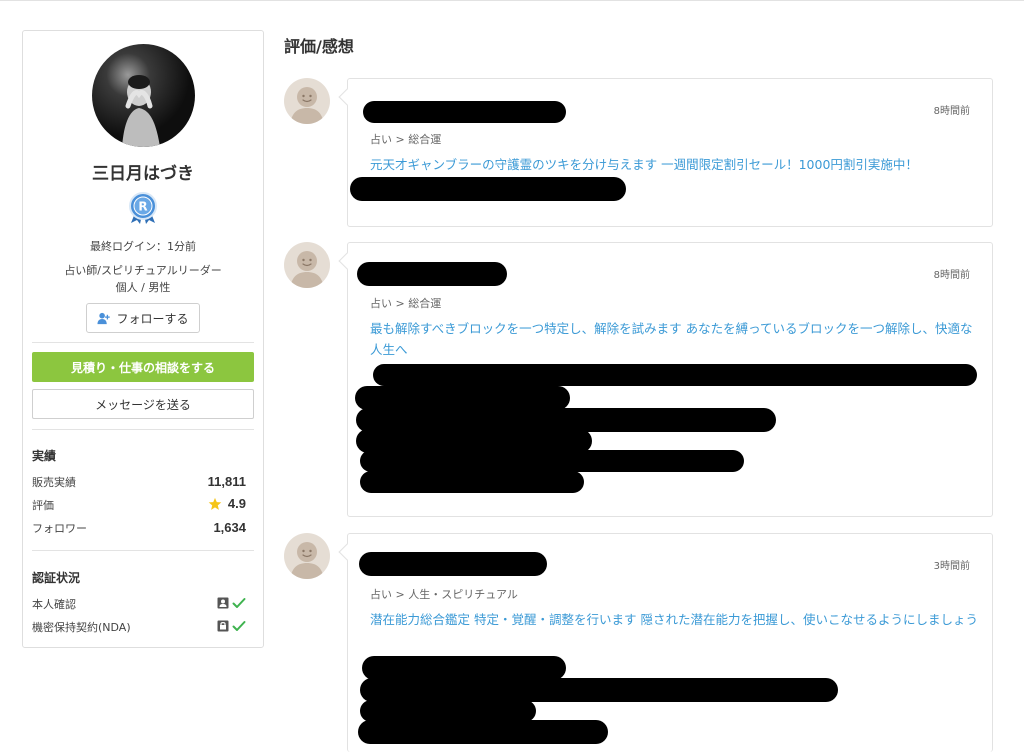 The image size is (1024, 752). What do you see at coordinates (143, 95) in the screenshot?
I see `profile-avatar` at bounding box center [143, 95].